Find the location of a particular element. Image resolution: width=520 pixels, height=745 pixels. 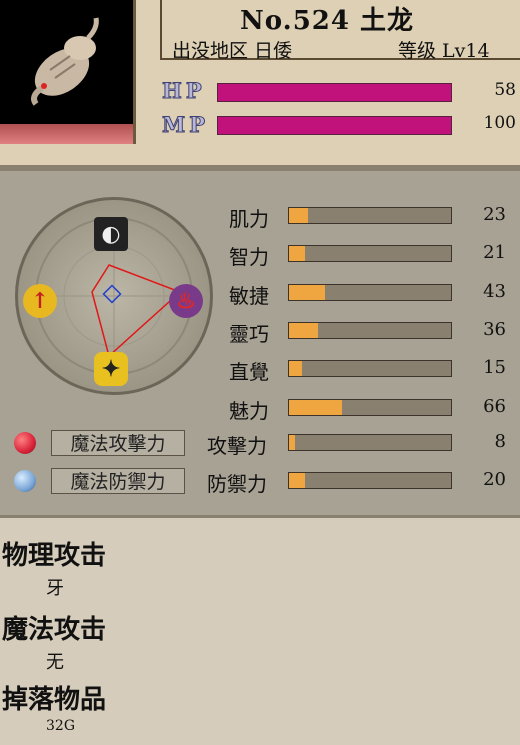

defense-bar is located at coordinates (370, 480).